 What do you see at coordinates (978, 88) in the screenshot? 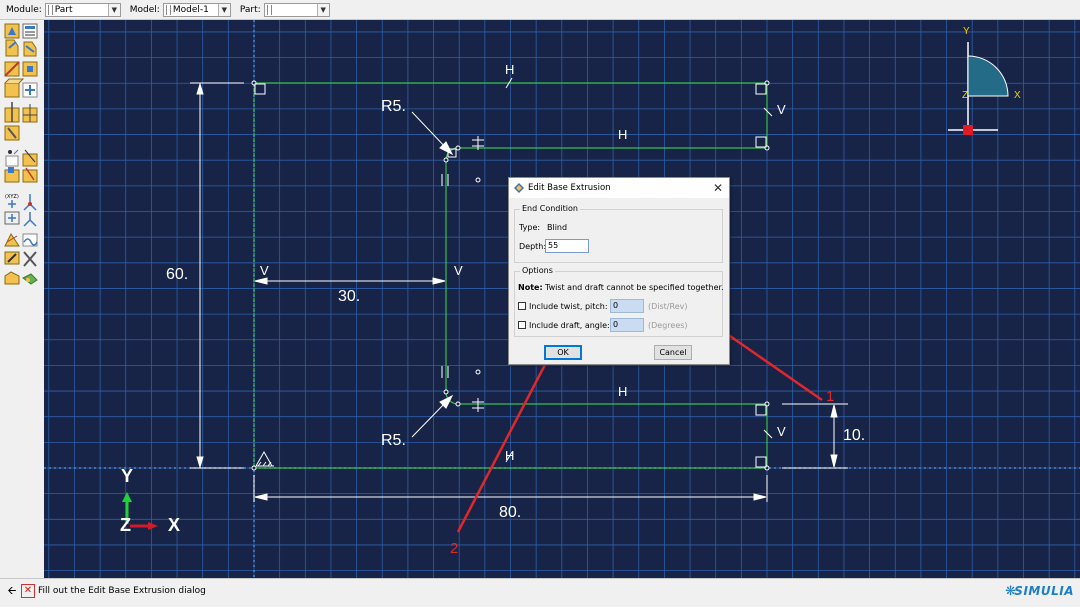
I see `view-orientation-triad` at bounding box center [978, 88].